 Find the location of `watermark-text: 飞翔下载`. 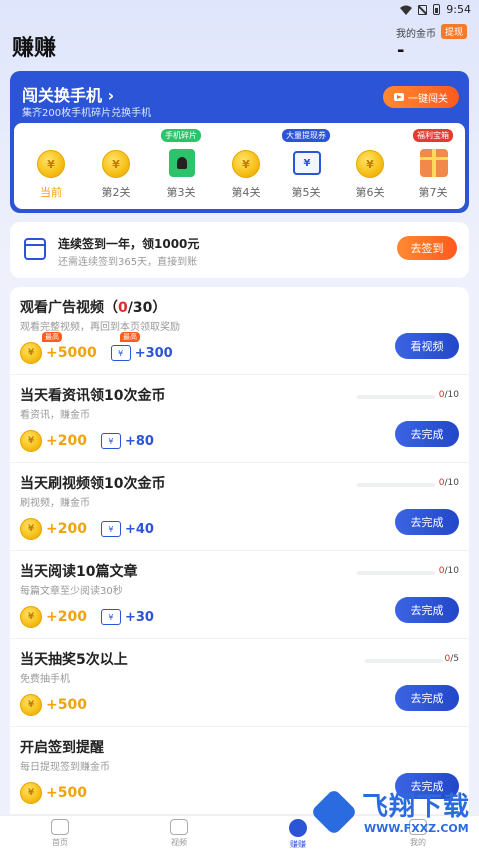

watermark-text: 飞翔下载 is located at coordinates (416, 807).